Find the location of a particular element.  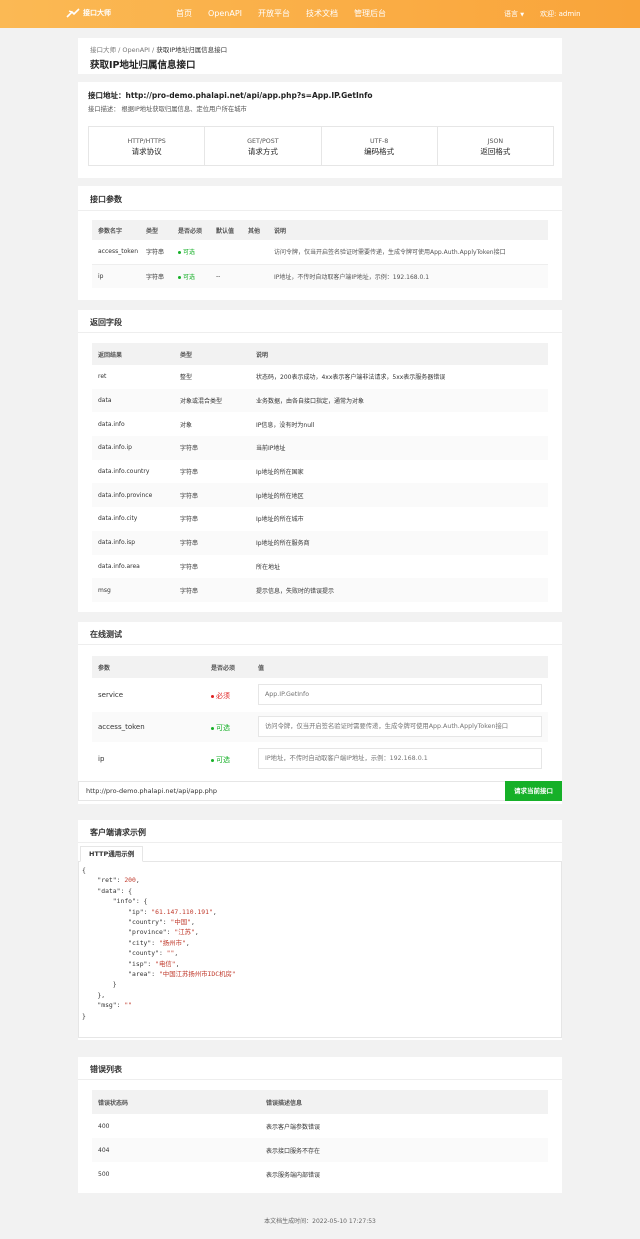

test-th-value: 值 is located at coordinates (261, 668).